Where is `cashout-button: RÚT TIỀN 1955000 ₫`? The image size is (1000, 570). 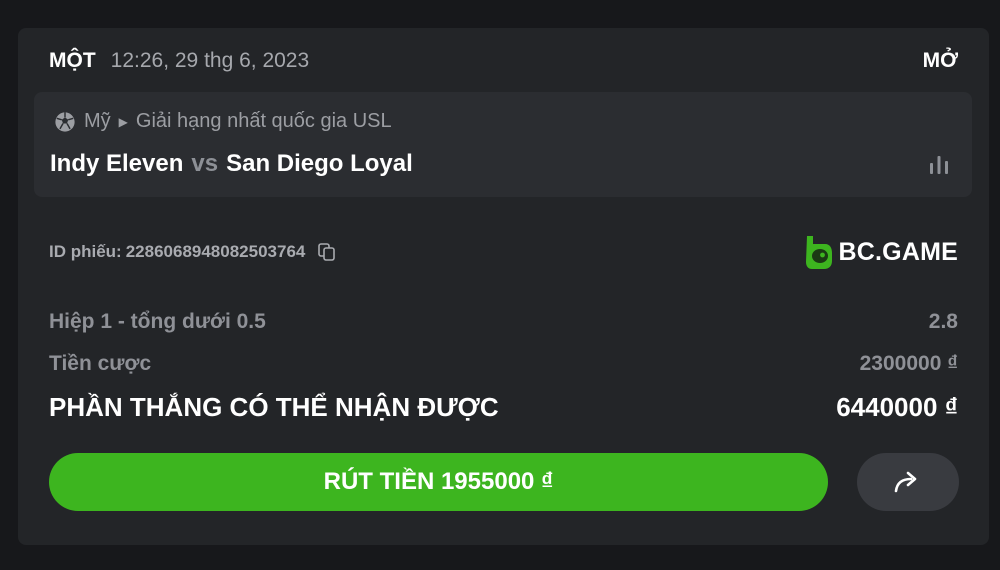
cashout-button: RÚT TIỀN 1955000 ₫ is located at coordinates (438, 482).